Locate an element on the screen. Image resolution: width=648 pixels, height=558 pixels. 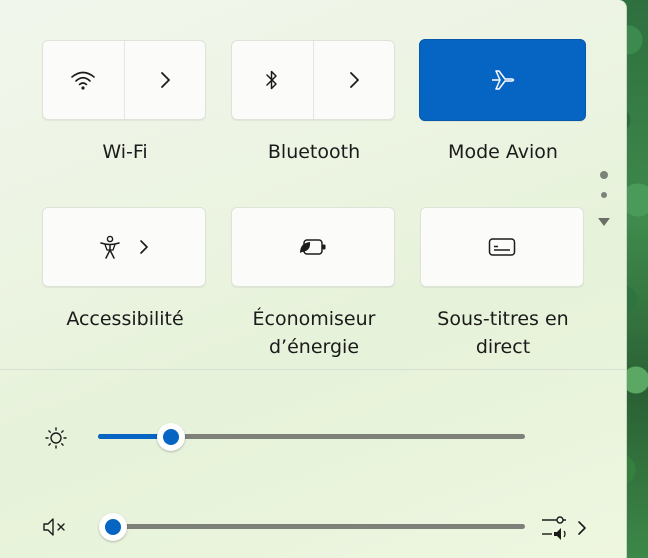
accessibility-icon is located at coordinates (110, 247).